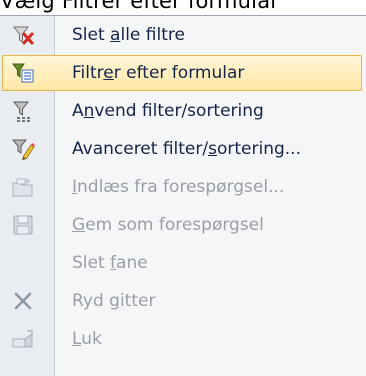 The image size is (366, 376). I want to click on menu-item-save-as-query: Gem som forespørgsel, so click(183, 225).